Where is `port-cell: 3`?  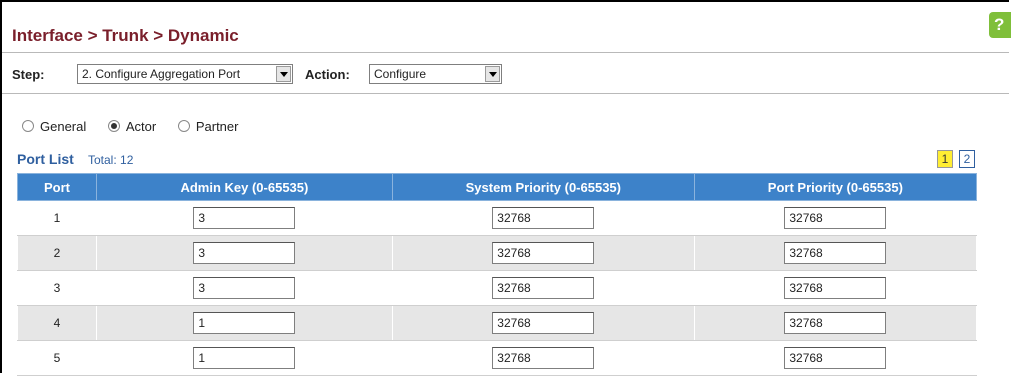
port-cell: 3 is located at coordinates (57, 288).